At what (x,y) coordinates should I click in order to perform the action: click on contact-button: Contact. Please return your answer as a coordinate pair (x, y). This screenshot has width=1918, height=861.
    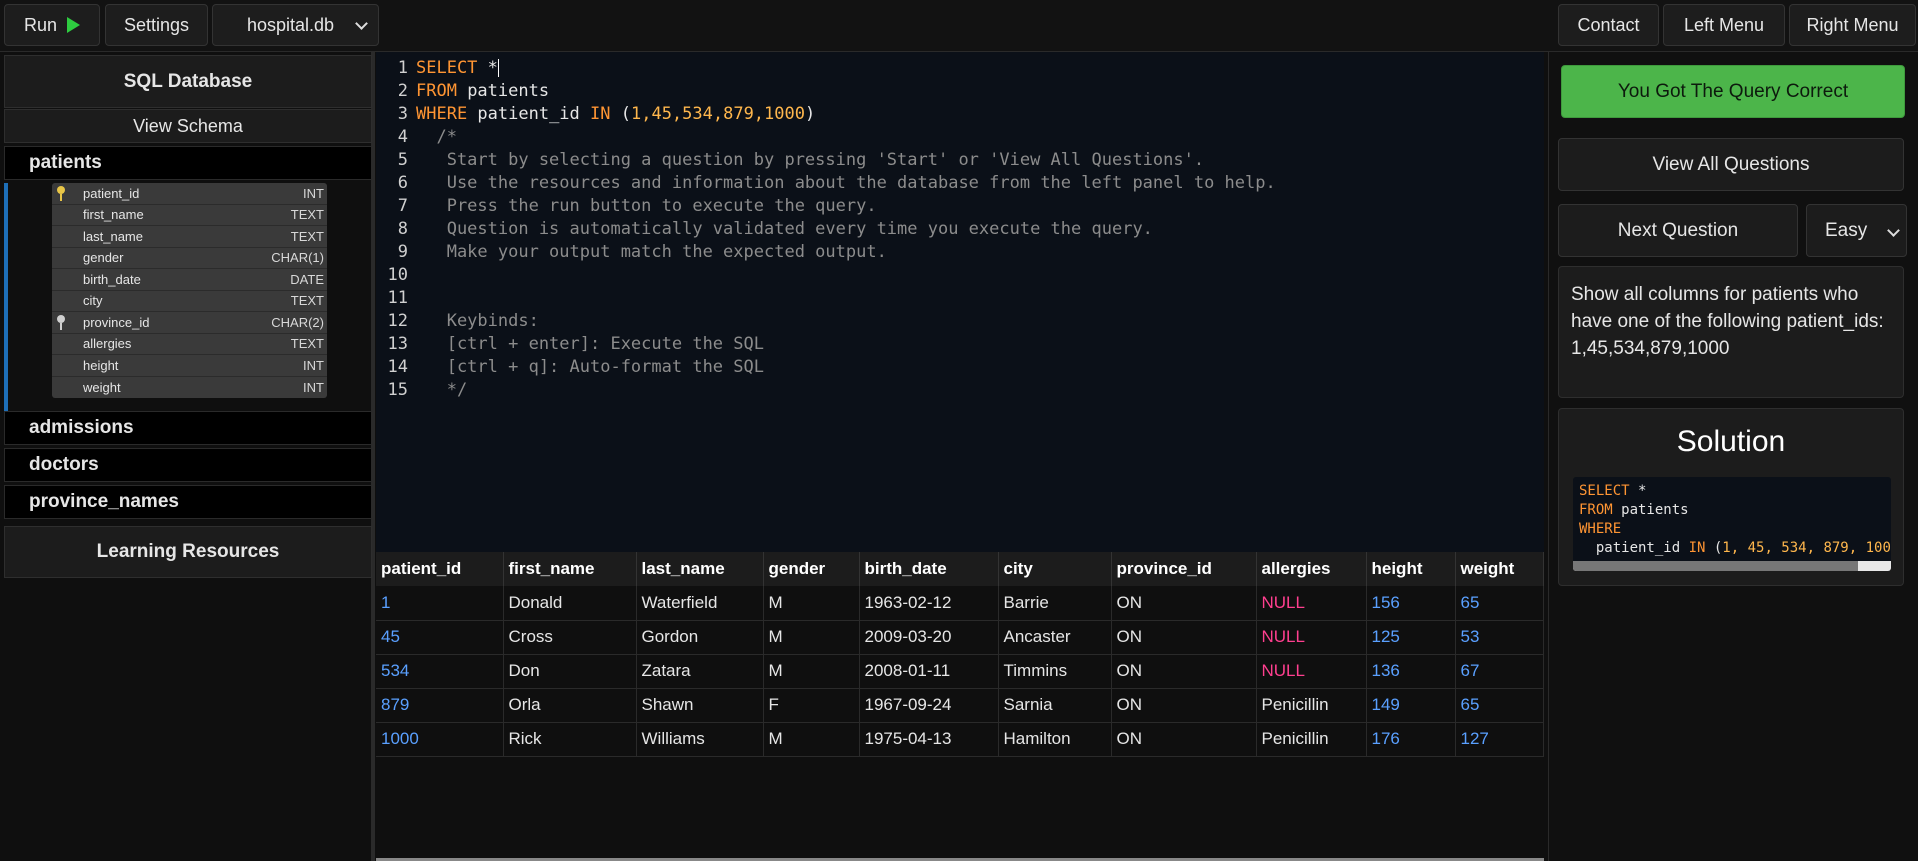
    Looking at the image, I should click on (1608, 25).